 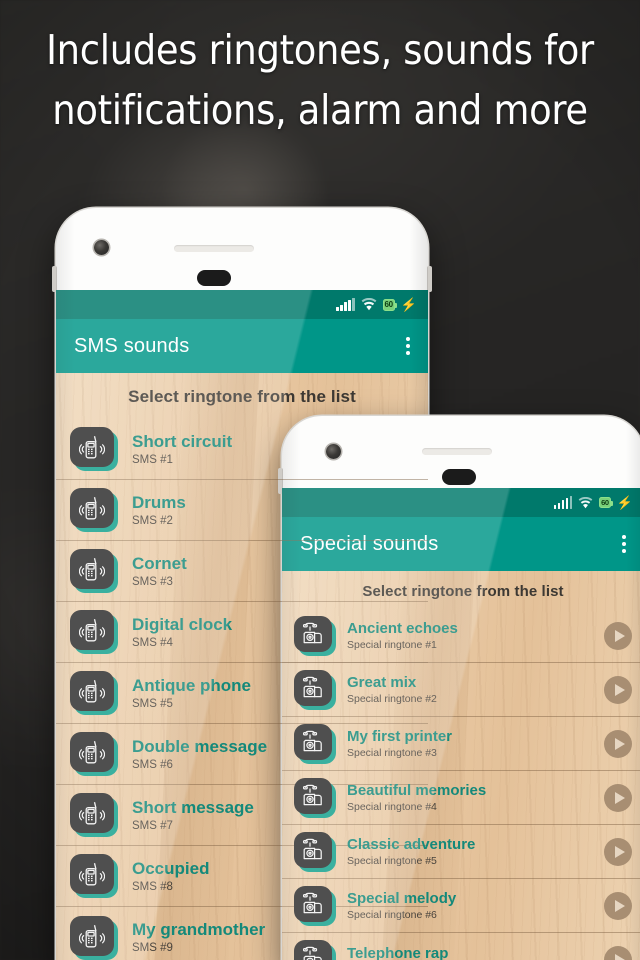 I want to click on ringtone-subtitle: Special ringtone #4, so click(x=392, y=807).